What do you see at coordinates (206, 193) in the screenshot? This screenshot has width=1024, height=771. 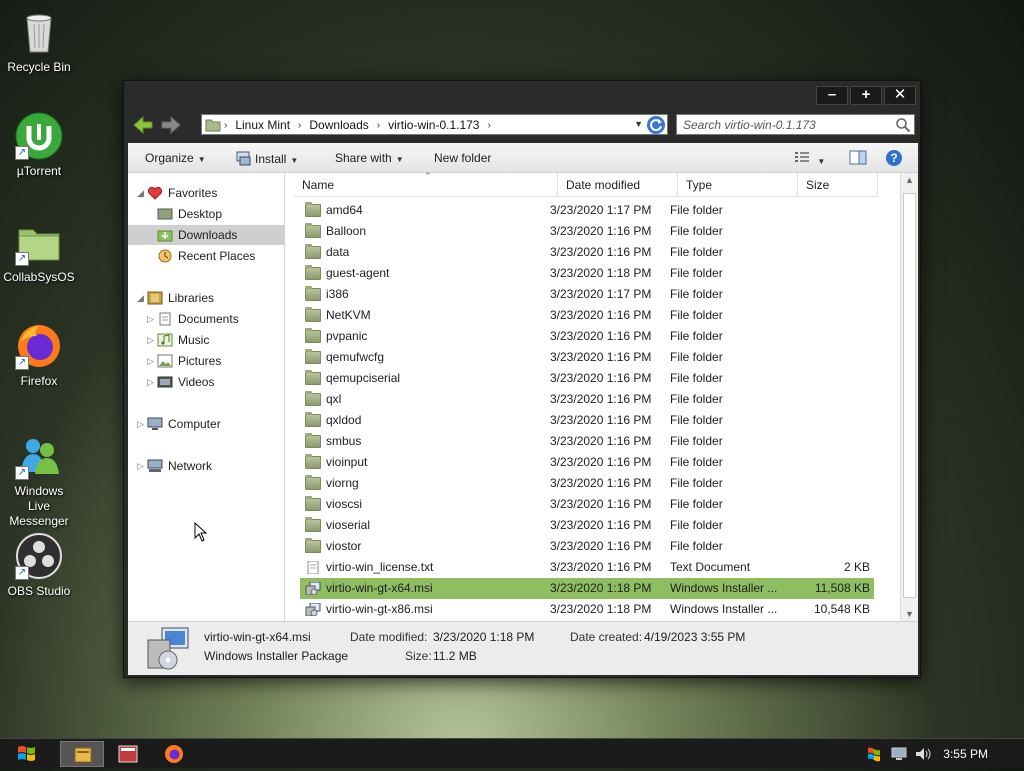 I see `nav-favorites: ◢ Favorites` at bounding box center [206, 193].